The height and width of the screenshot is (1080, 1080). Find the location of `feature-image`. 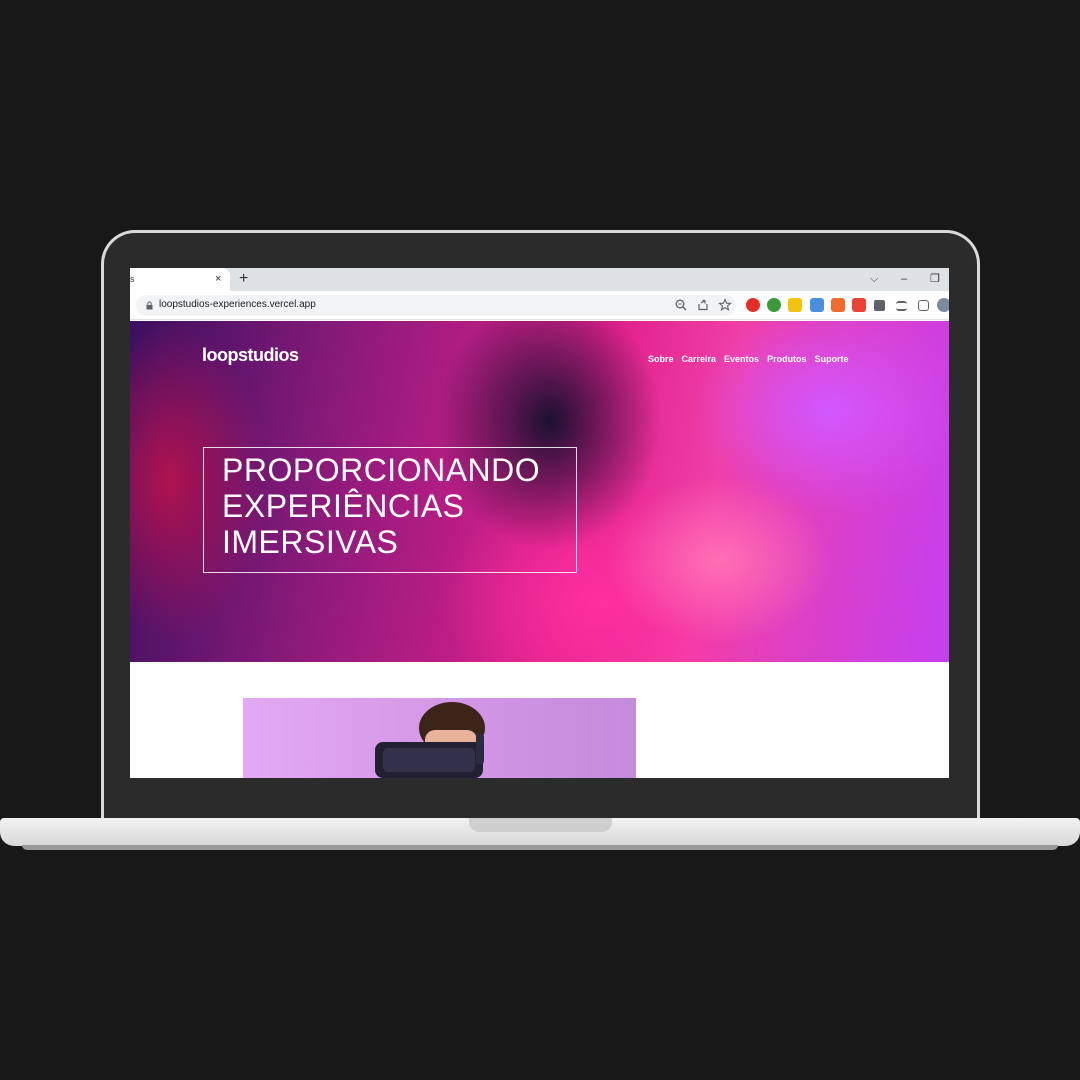

feature-image is located at coordinates (439, 738).